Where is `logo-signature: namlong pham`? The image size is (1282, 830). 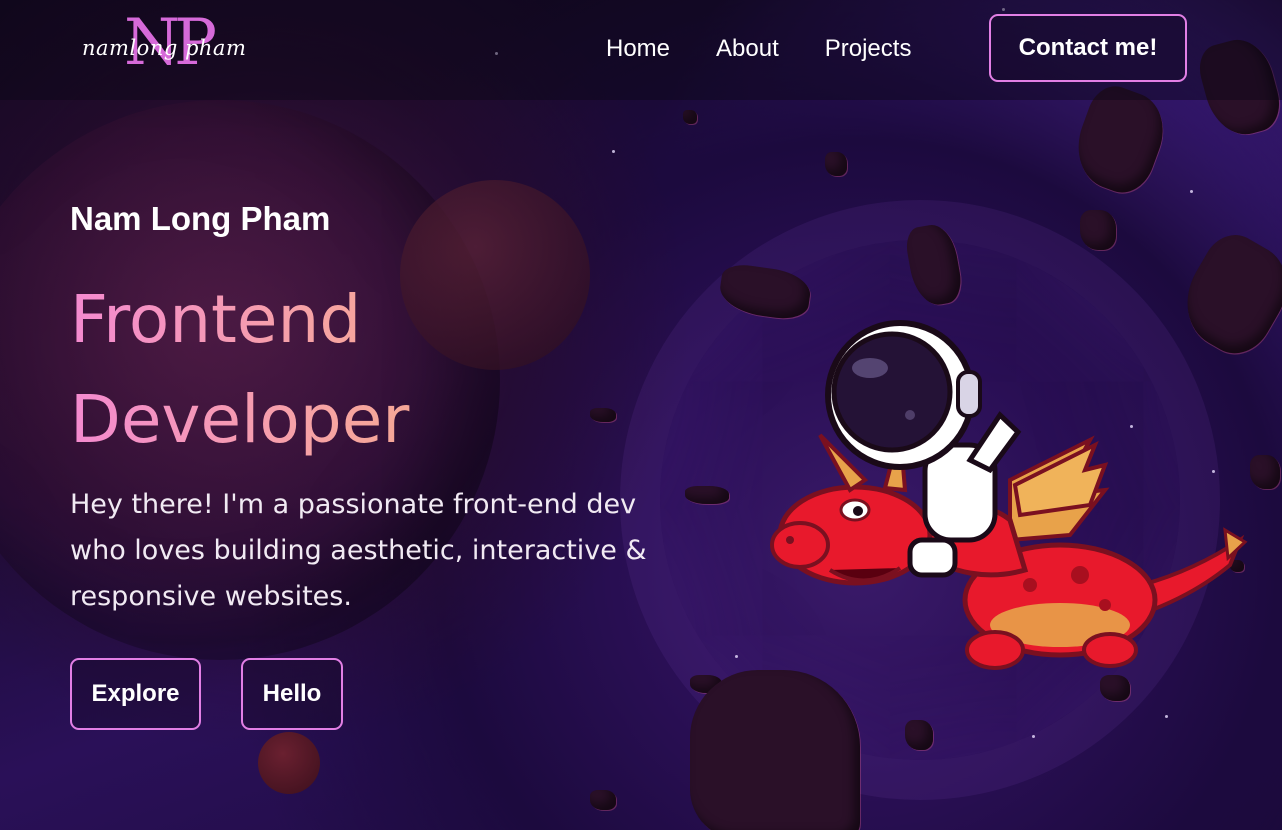
logo-signature: namlong pham is located at coordinates (164, 48).